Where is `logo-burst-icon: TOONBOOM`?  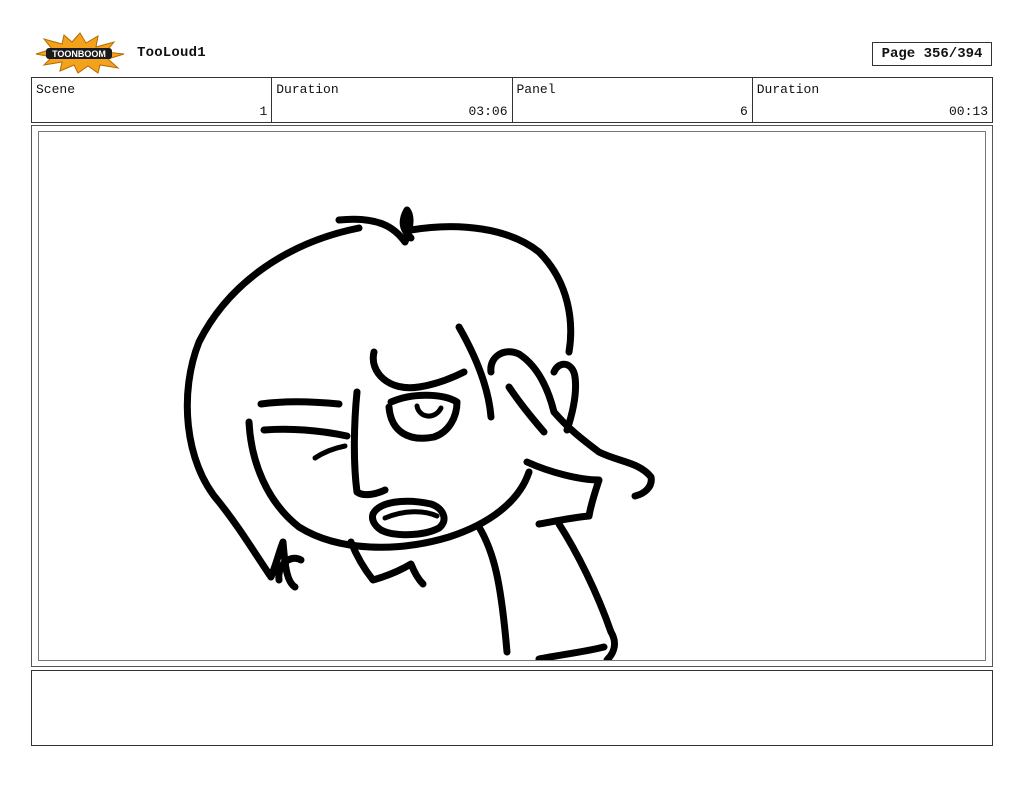 logo-burst-icon: TOONBOOM is located at coordinates (80, 53).